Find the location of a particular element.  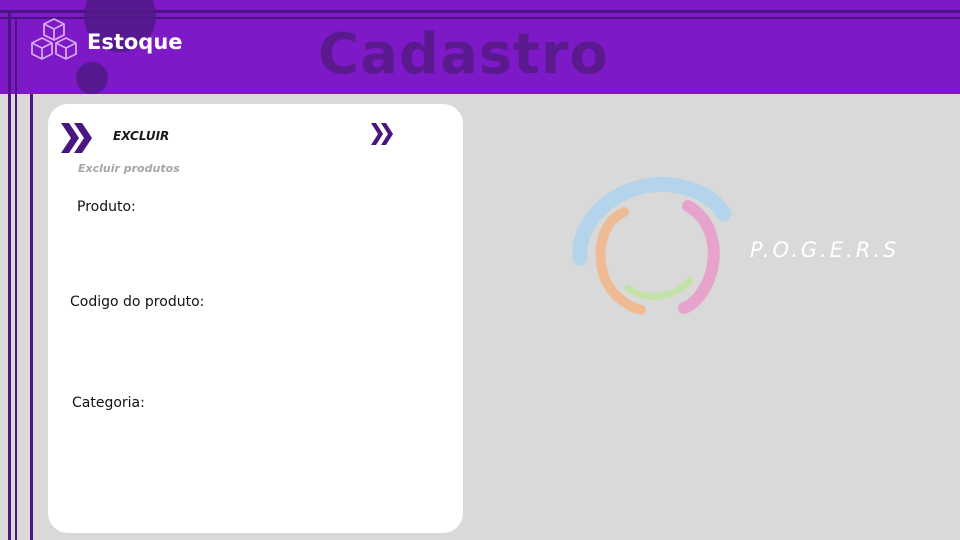

brand-title: Estoque is located at coordinates (135, 42).